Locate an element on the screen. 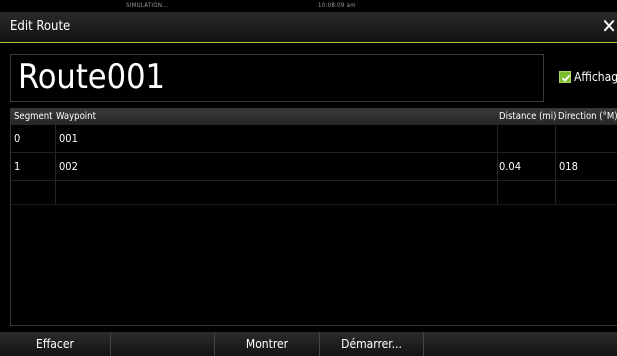 This screenshot has width=617, height=356. column-header-distance: Distance (mi) is located at coordinates (527, 116).